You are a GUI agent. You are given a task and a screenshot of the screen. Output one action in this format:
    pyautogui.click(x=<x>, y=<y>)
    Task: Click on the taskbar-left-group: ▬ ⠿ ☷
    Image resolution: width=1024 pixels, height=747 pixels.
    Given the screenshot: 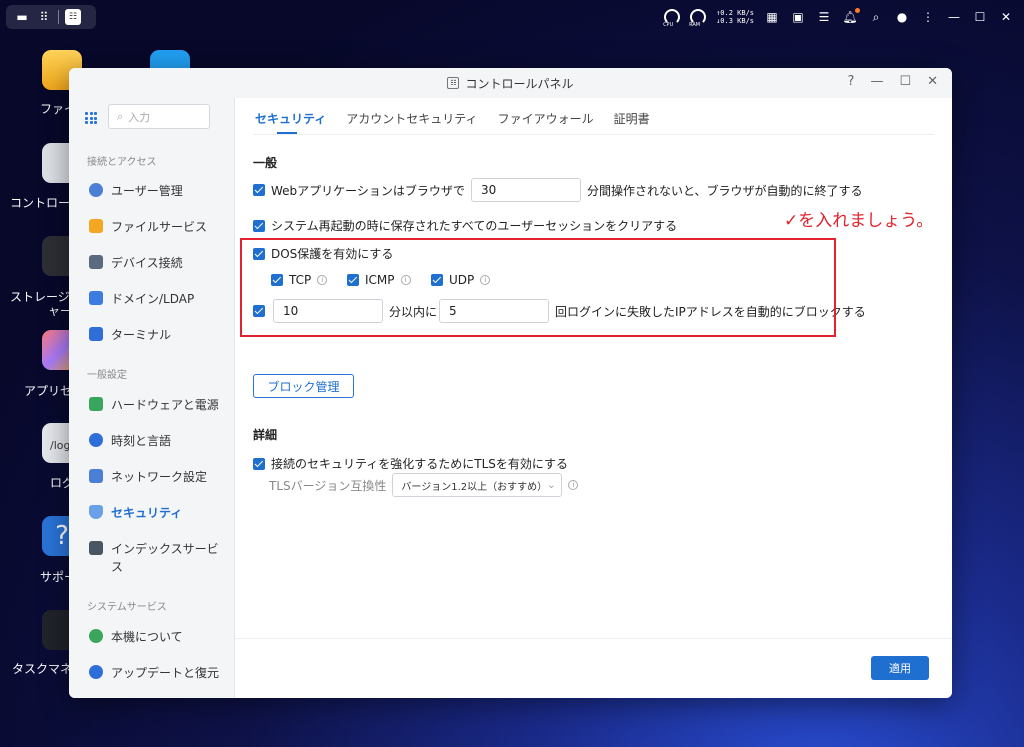 What is the action you would take?
    pyautogui.click(x=51, y=17)
    